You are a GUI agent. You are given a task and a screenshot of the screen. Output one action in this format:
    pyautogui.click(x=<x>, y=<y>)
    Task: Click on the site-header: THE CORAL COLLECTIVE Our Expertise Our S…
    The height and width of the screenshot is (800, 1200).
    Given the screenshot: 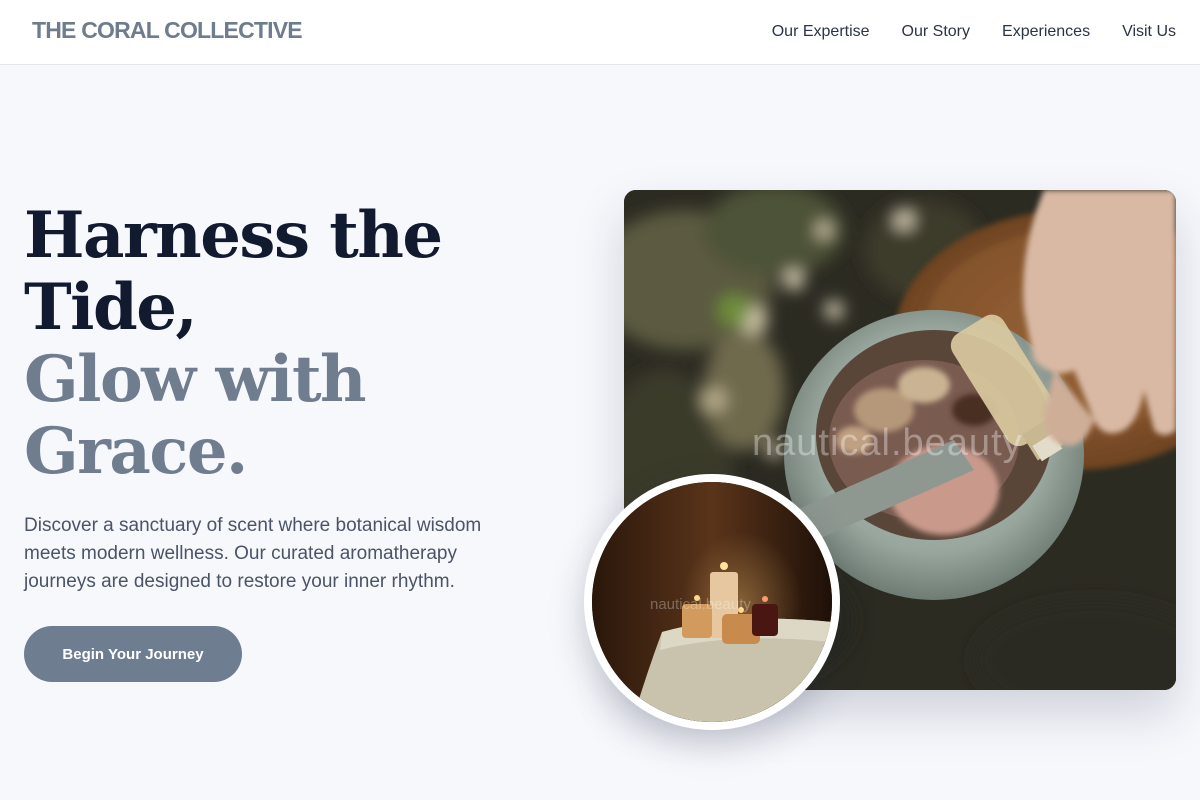 What is the action you would take?
    pyautogui.click(x=600, y=32)
    